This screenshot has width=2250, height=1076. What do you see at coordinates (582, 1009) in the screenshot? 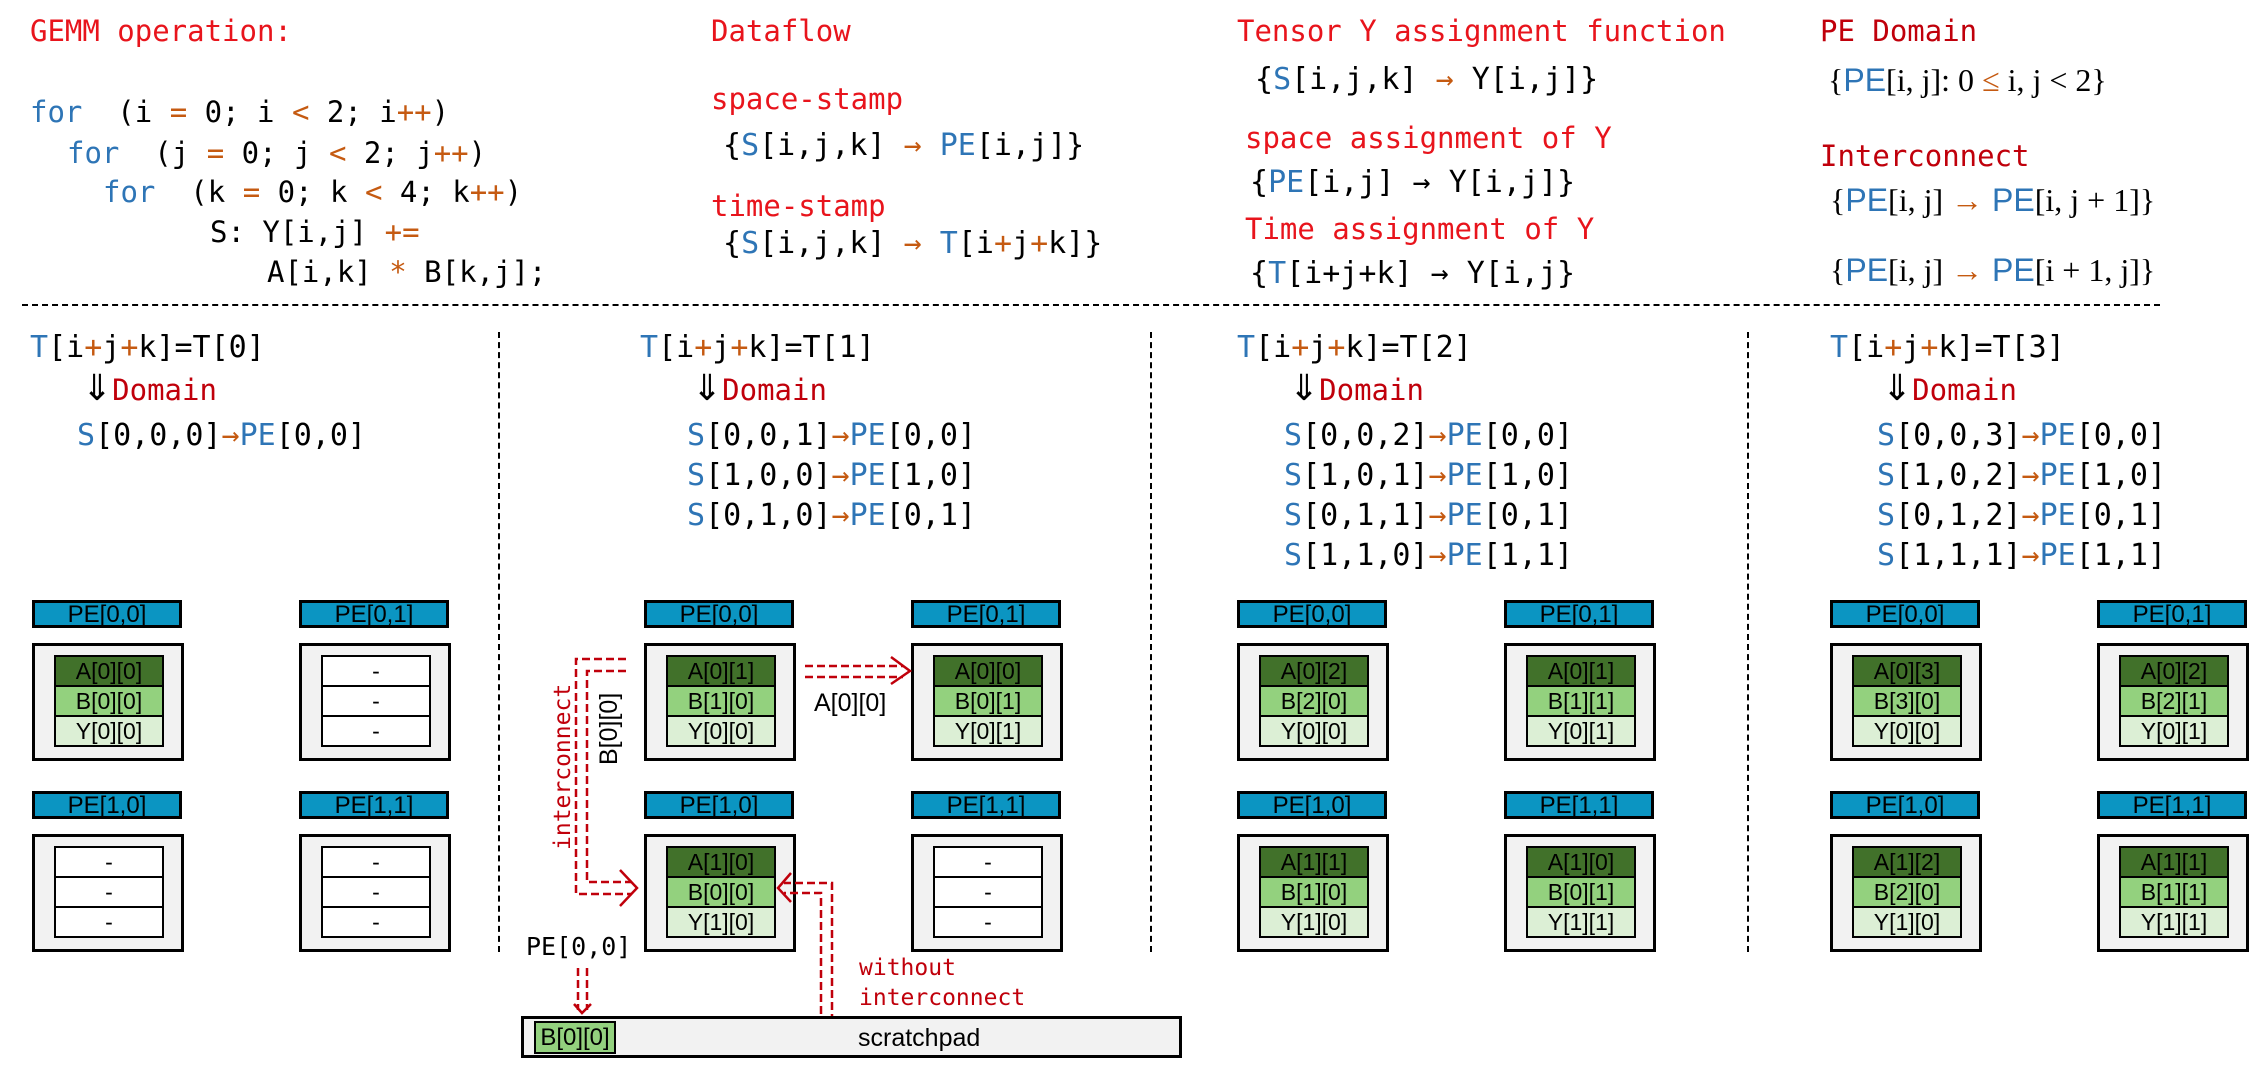
I see `store-arrowhead-icon` at bounding box center [582, 1009].